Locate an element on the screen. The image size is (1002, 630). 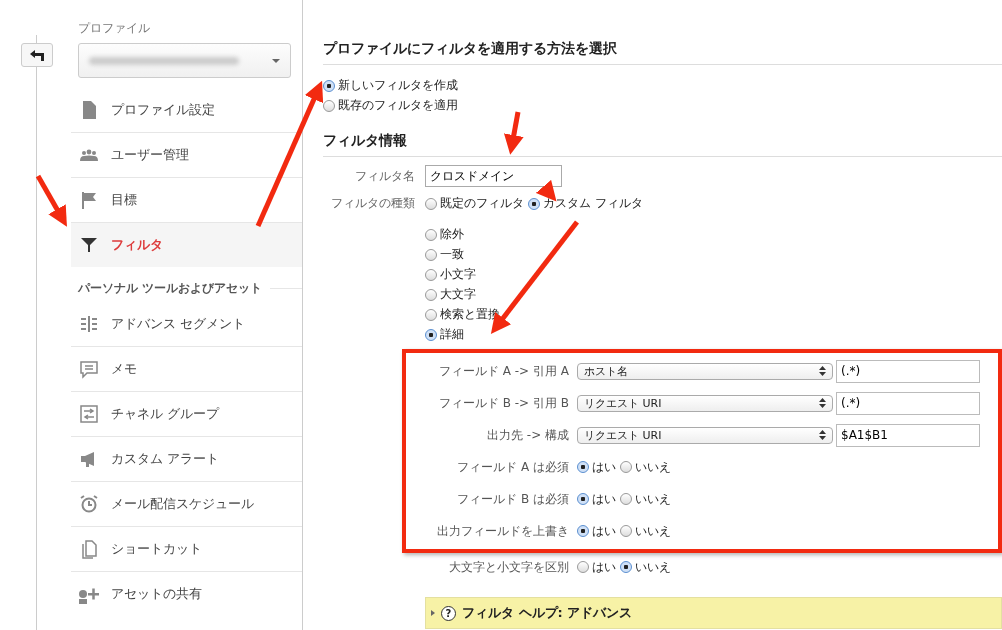
section-heading: フィルタ情報 is located at coordinates (662, 144).